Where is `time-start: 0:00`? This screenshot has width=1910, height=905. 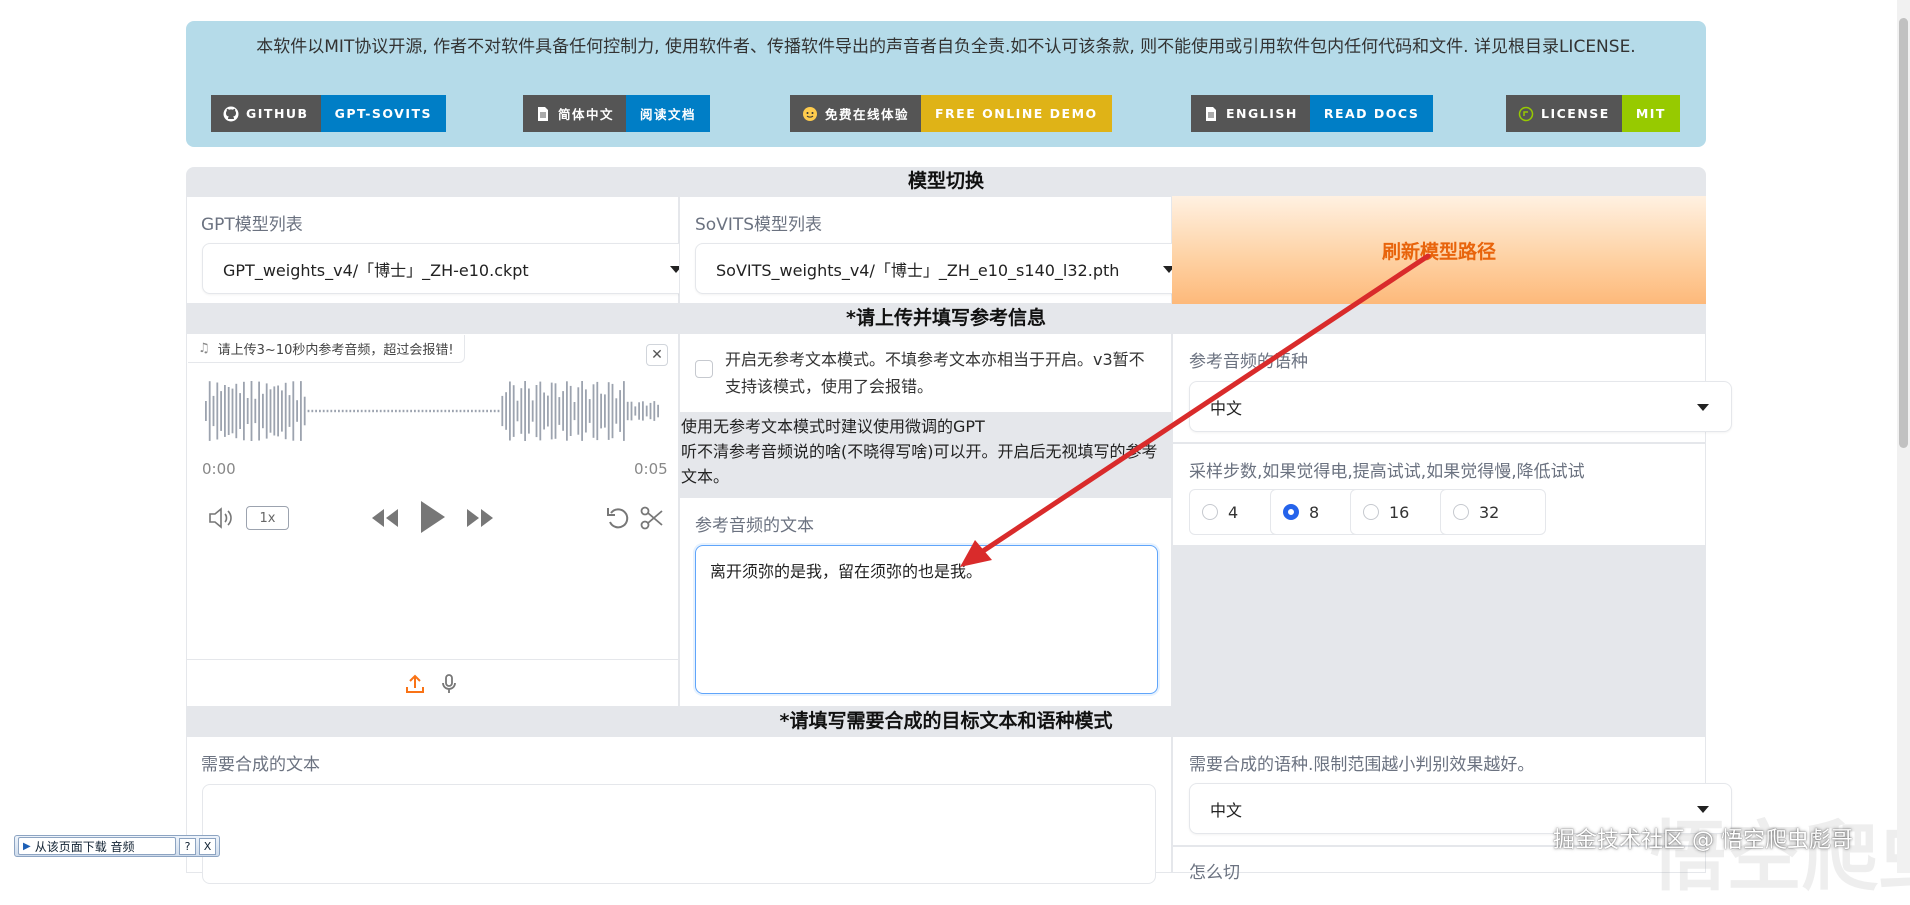
time-start: 0:00 is located at coordinates (219, 469).